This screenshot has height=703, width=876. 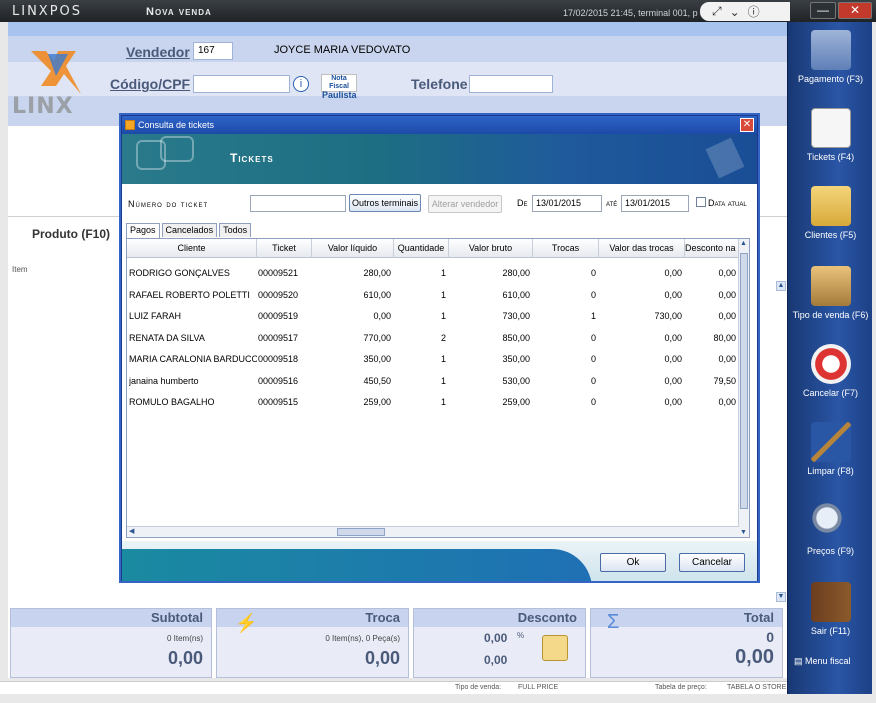 I want to click on scroll-up-arrow-icon: ▲, so click(x=743, y=243).